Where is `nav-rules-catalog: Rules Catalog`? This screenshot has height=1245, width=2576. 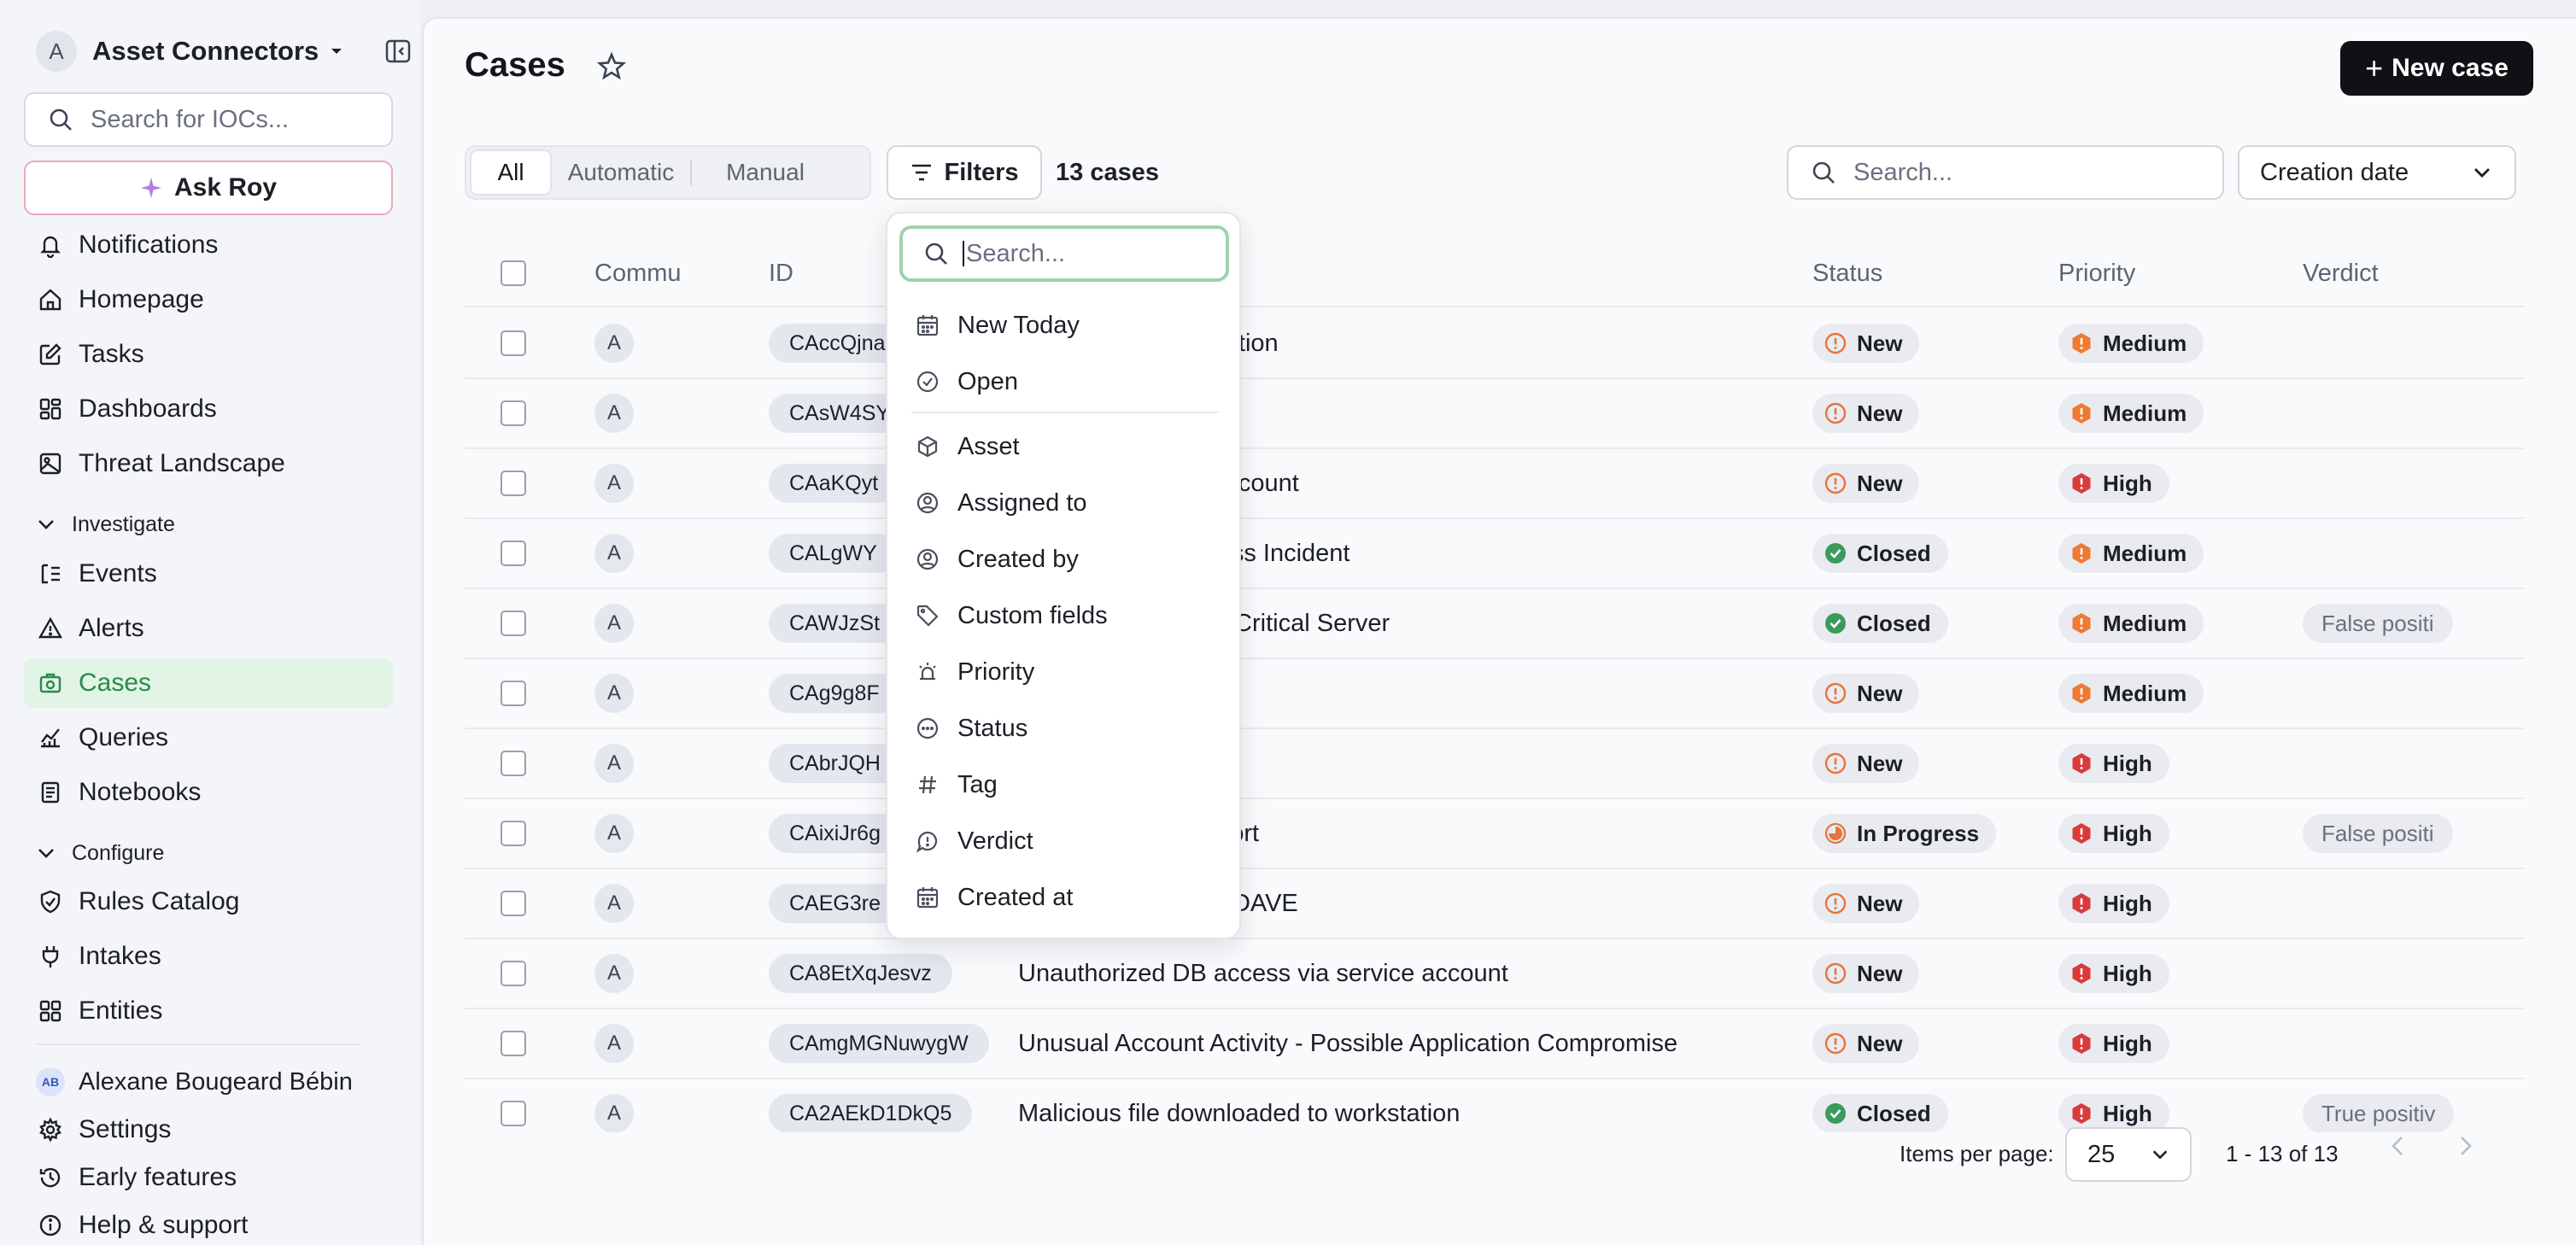
nav-rules-catalog: Rules Catalog is located at coordinates (208, 901).